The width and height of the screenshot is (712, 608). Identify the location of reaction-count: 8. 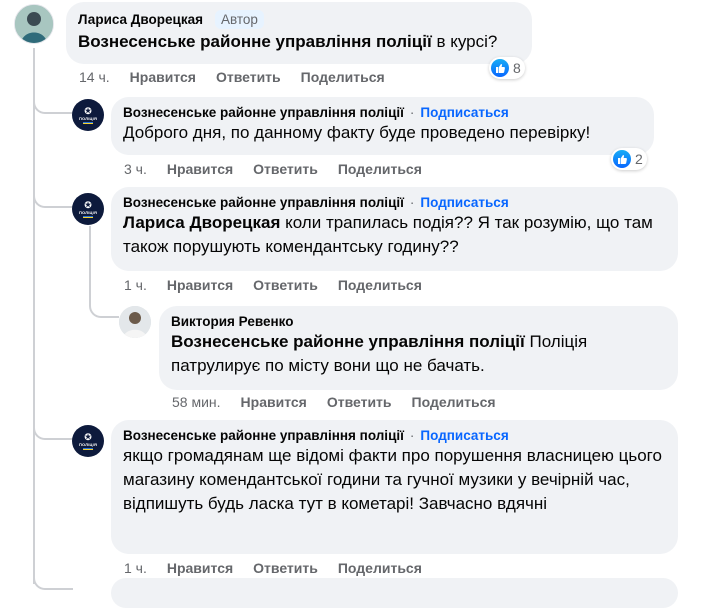
(517, 68).